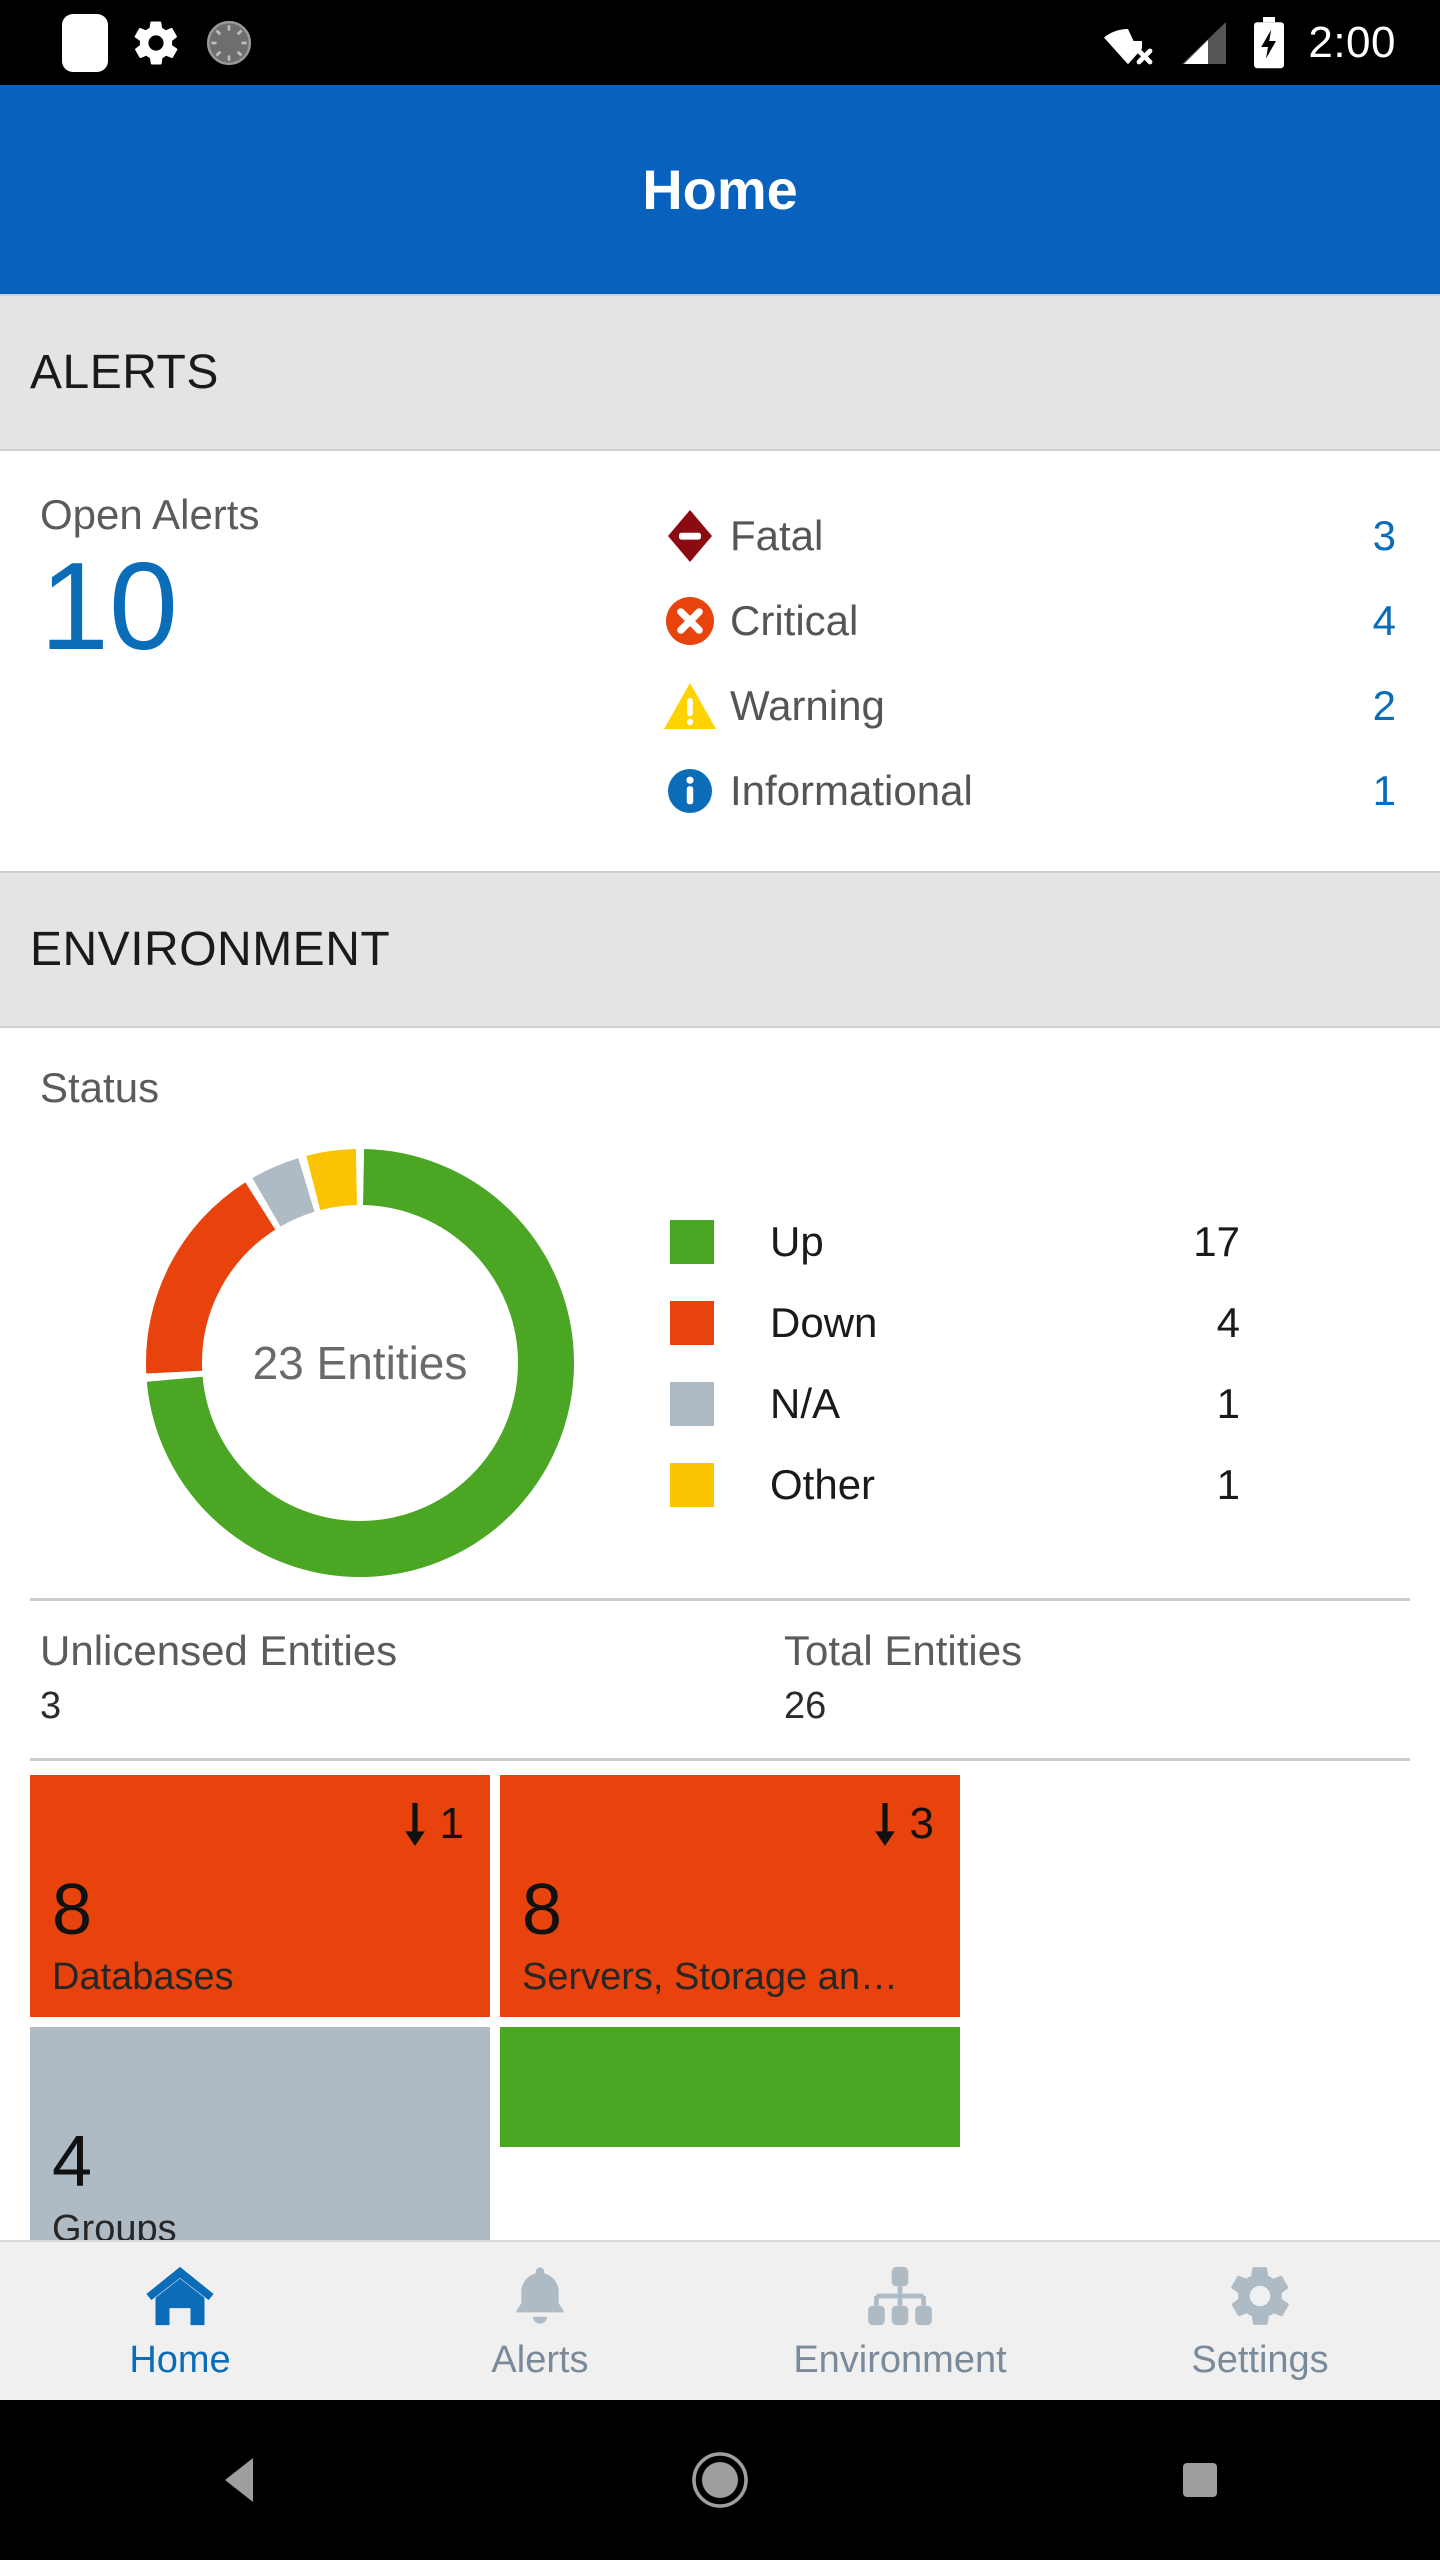 The height and width of the screenshot is (2560, 1440). What do you see at coordinates (824, 1322) in the screenshot?
I see `legend-label: Down` at bounding box center [824, 1322].